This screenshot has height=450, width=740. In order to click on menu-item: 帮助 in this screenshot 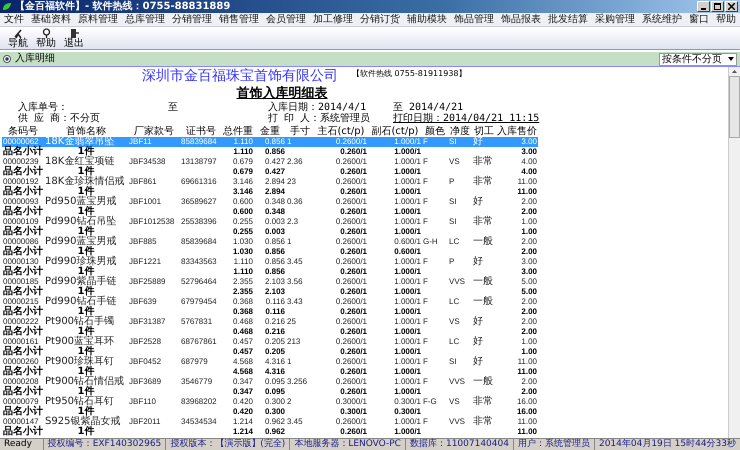, I will do `click(726, 20)`.